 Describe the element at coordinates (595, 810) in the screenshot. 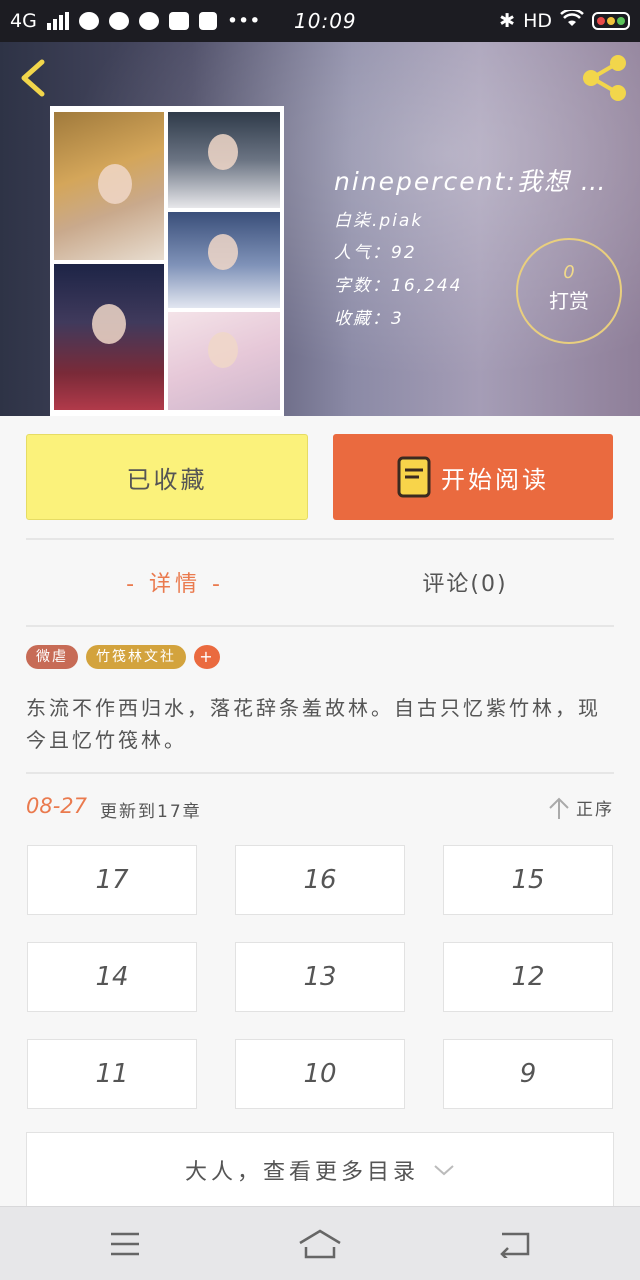

I see `sort-label: 正序` at that location.